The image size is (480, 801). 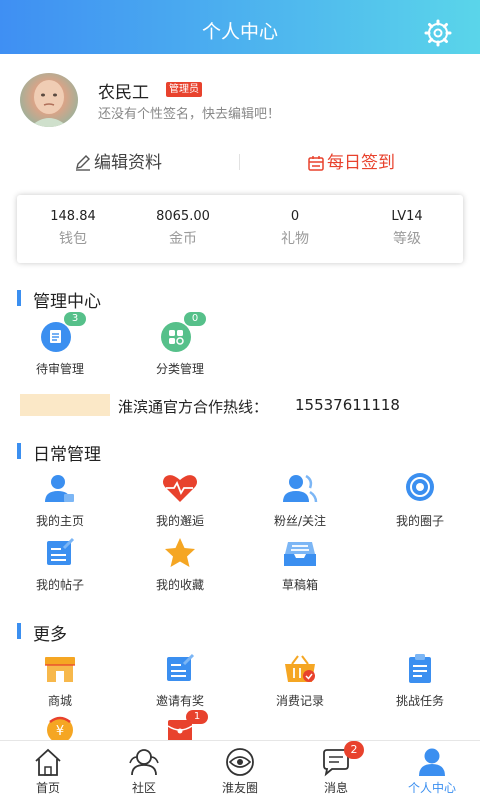 What do you see at coordinates (300, 553) in the screenshot?
I see `inbox-tray-icon` at bounding box center [300, 553].